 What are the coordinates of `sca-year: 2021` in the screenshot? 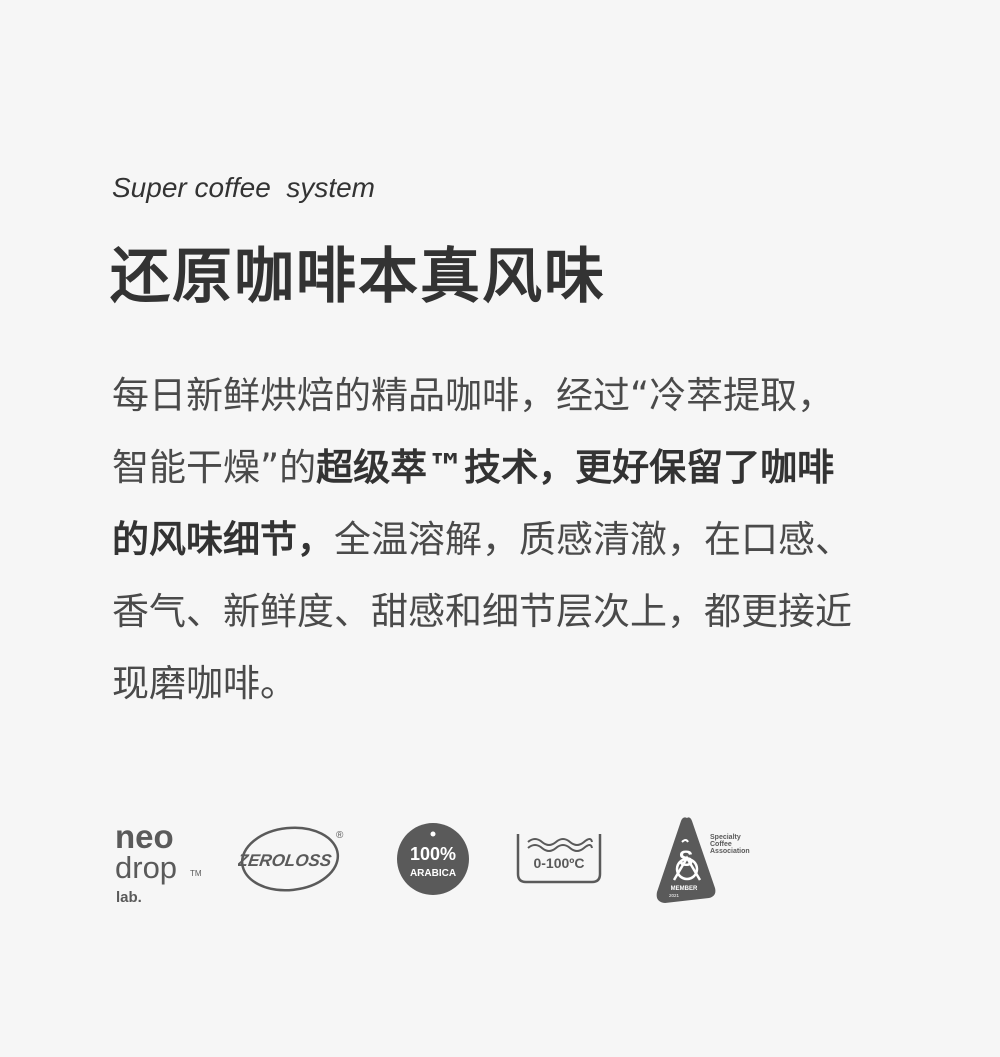 It's located at (674, 895).